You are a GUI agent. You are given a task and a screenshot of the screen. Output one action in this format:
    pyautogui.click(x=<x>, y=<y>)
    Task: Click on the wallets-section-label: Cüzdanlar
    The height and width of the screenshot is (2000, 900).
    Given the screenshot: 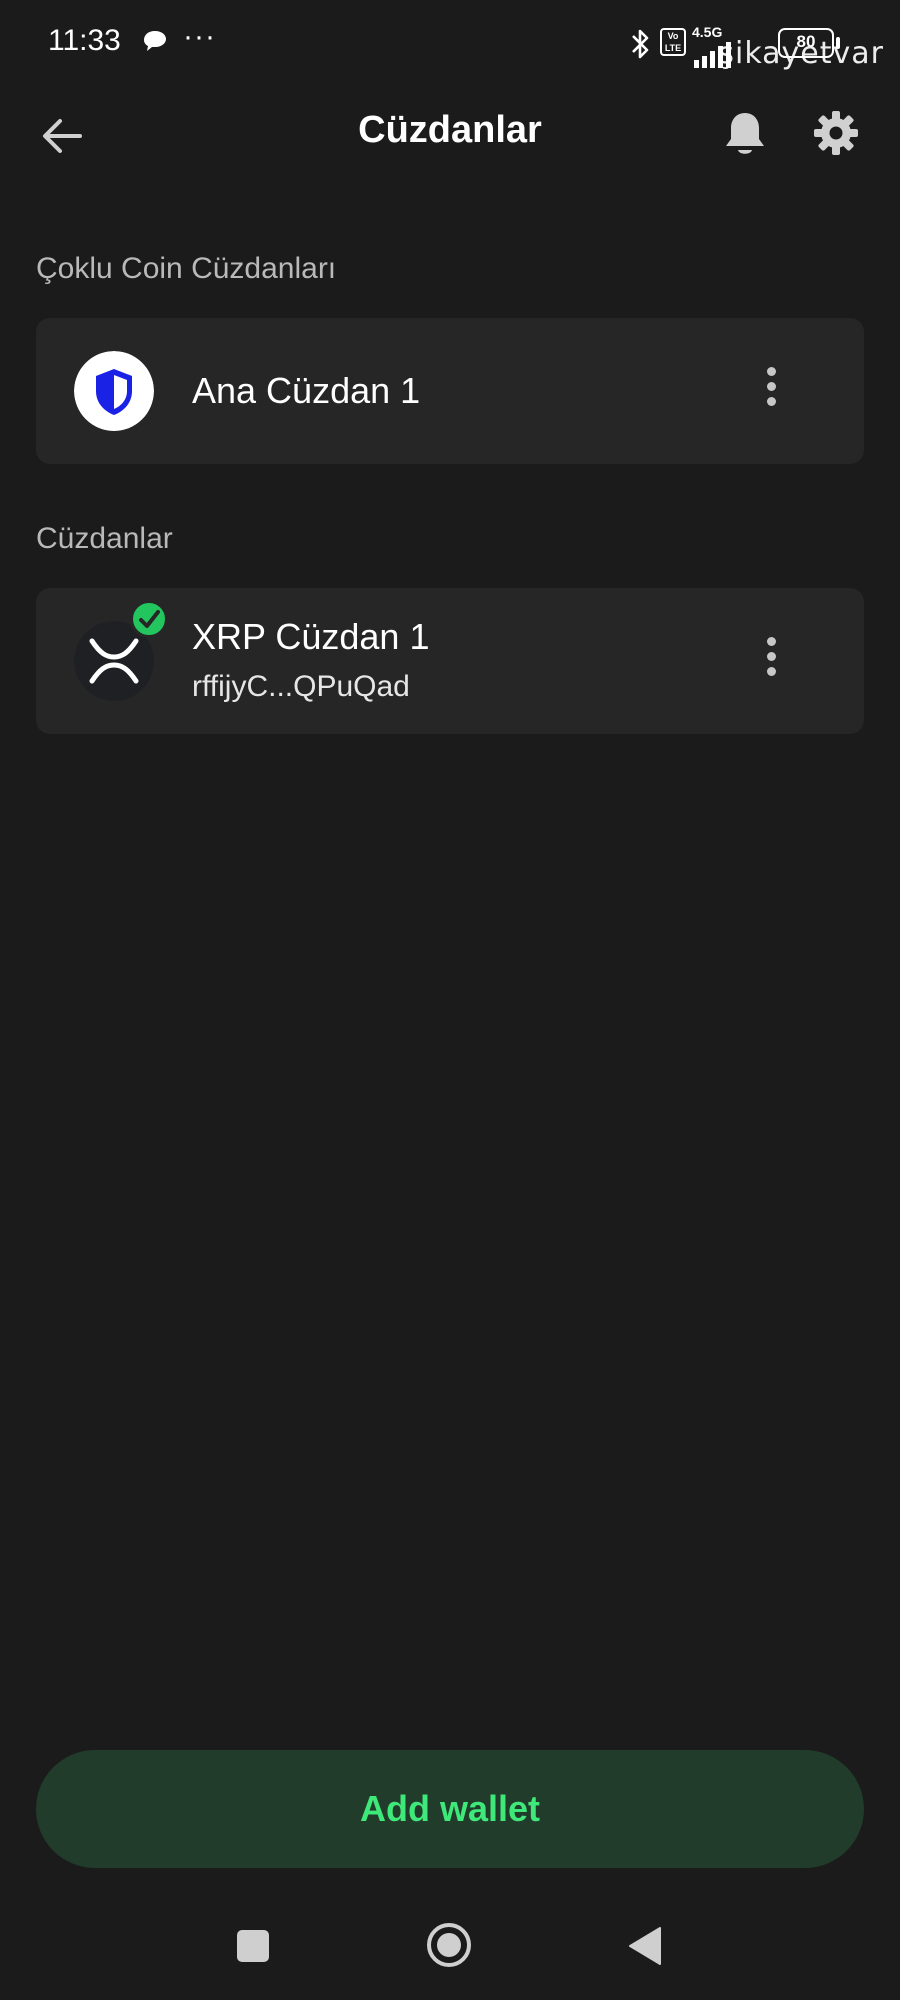 What is the action you would take?
    pyautogui.click(x=104, y=538)
    